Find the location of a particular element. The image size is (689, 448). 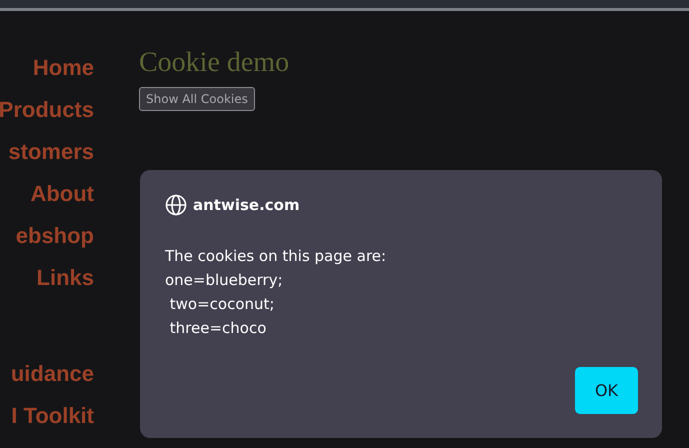

nav-link: Home is located at coordinates (63, 68).